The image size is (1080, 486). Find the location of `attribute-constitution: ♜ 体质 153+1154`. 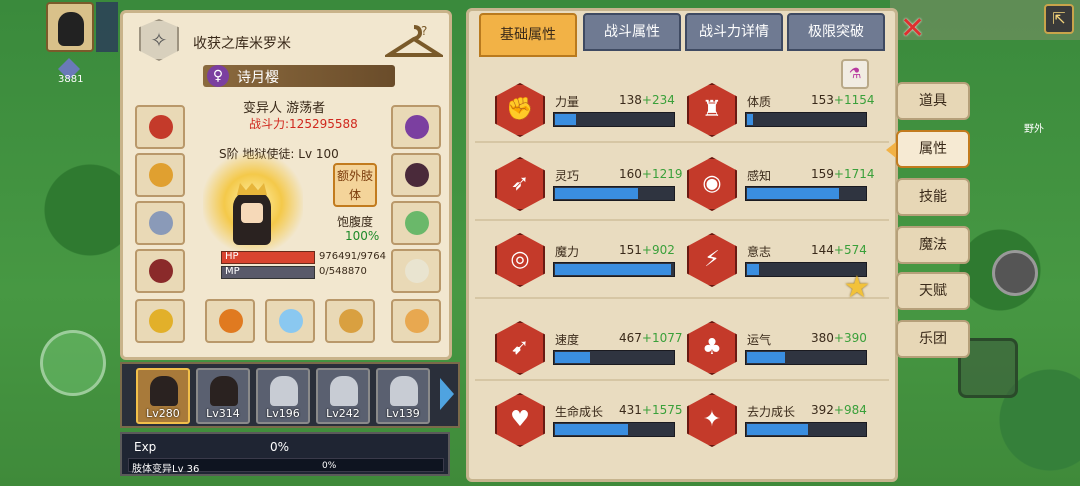

attribute-constitution: ♜ 体质 153+1154 is located at coordinates (782, 111).